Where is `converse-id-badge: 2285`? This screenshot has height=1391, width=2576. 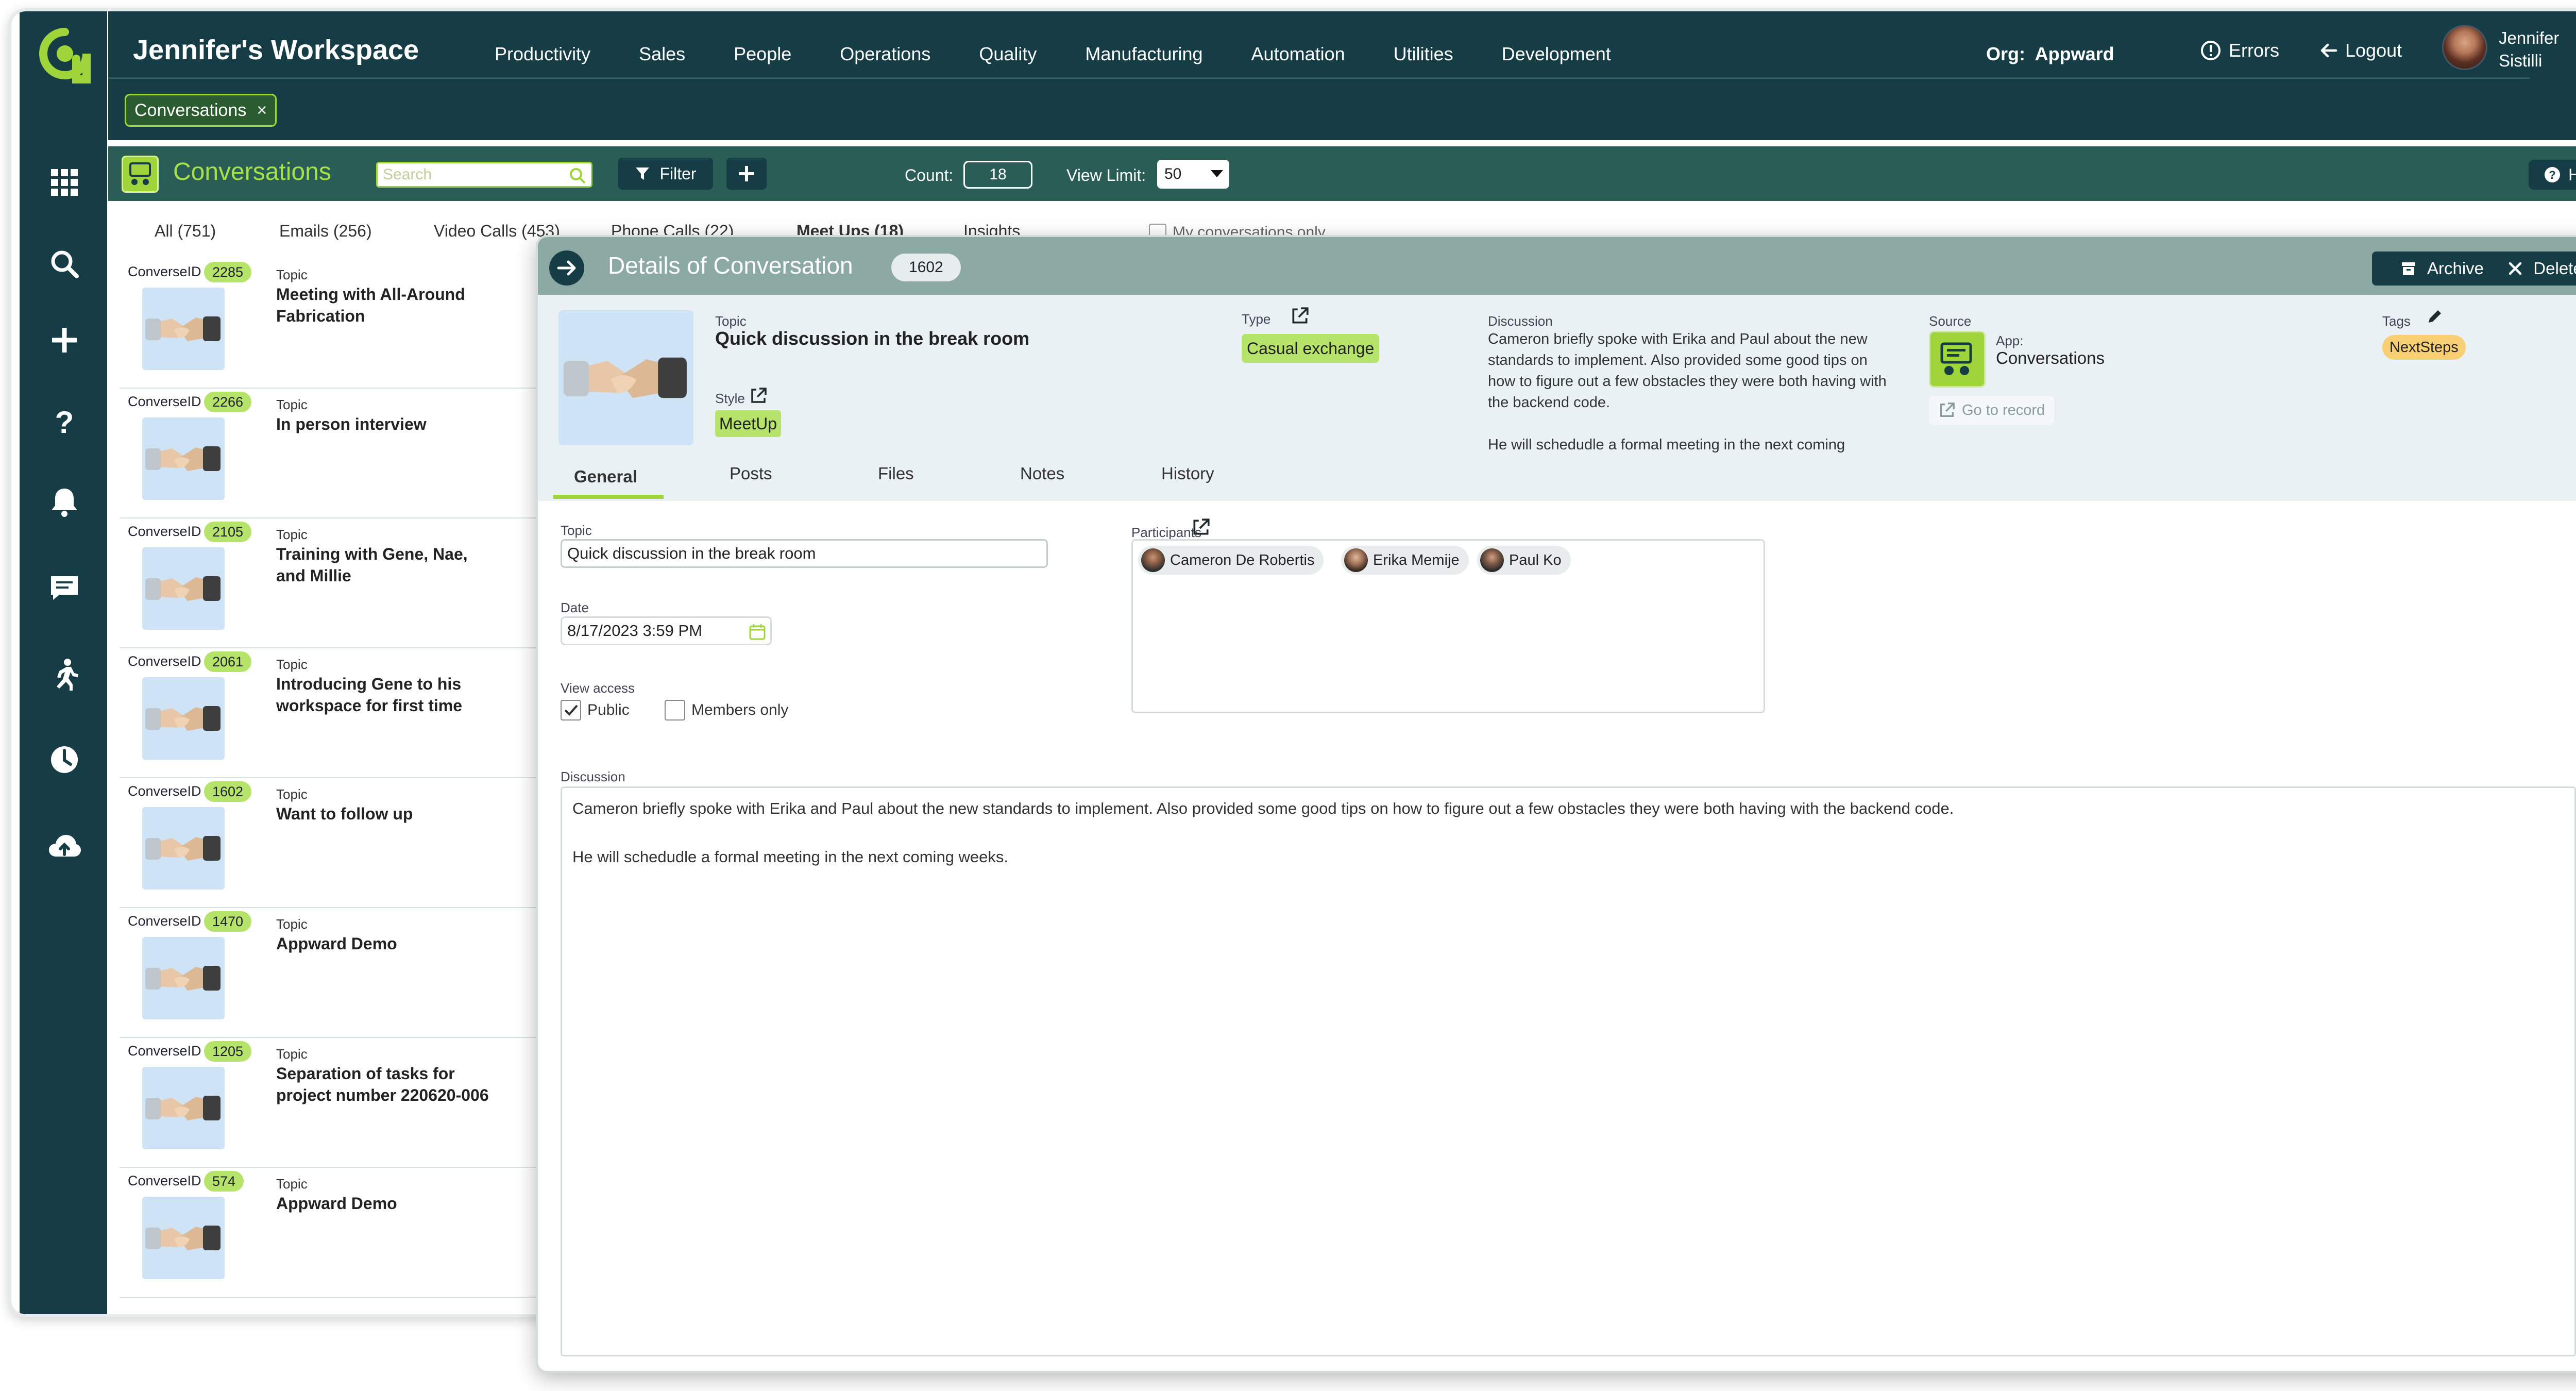
converse-id-badge: 2285 is located at coordinates (228, 272).